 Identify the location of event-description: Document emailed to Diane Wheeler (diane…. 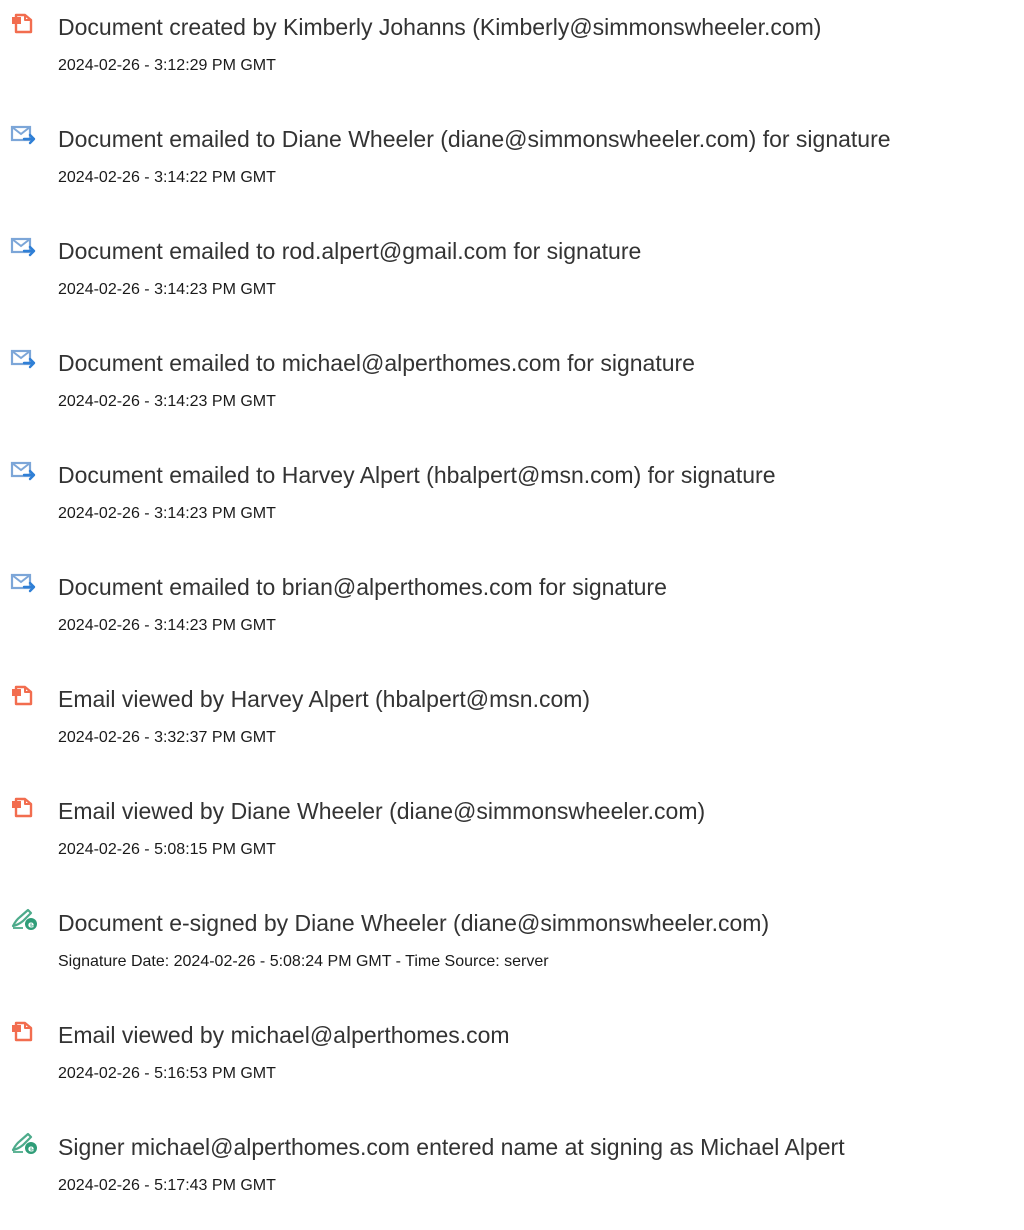
(474, 139).